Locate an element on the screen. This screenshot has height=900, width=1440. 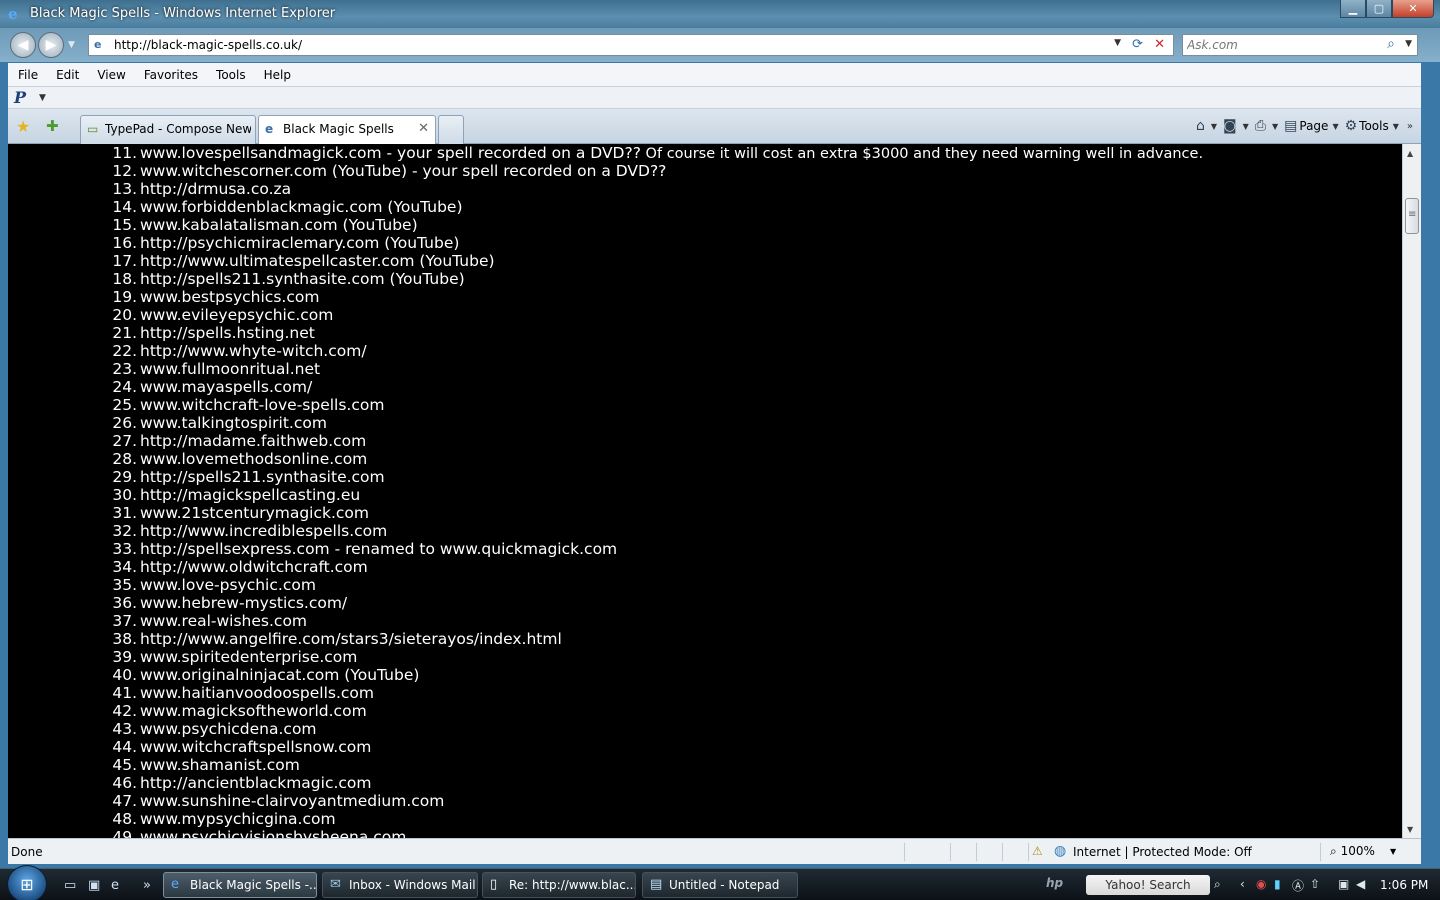
taskbar-button-mail: ✉ Inbox - Windows Mail is located at coordinates (400, 885).